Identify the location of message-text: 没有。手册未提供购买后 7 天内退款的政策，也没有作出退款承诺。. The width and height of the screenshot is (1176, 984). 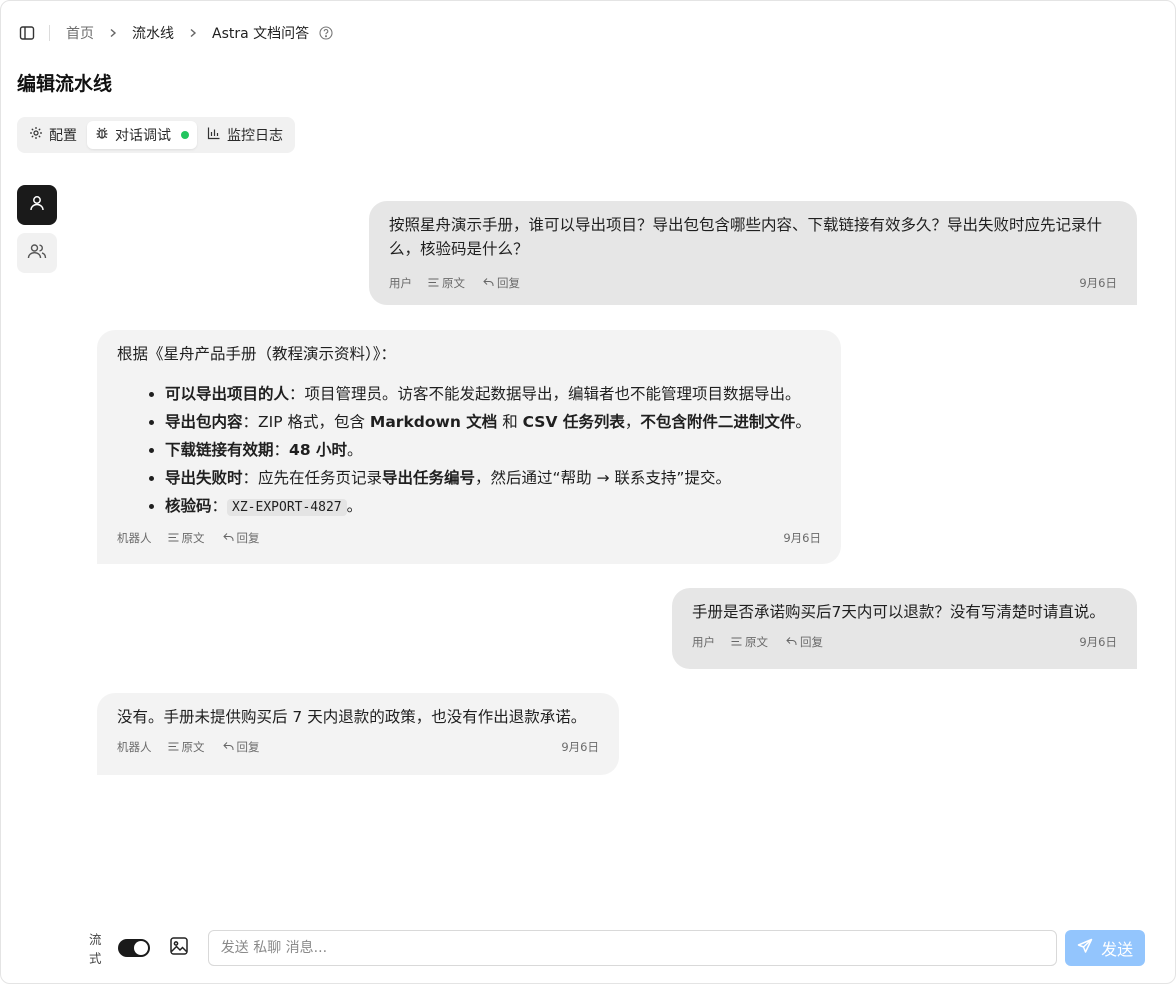
(352, 717).